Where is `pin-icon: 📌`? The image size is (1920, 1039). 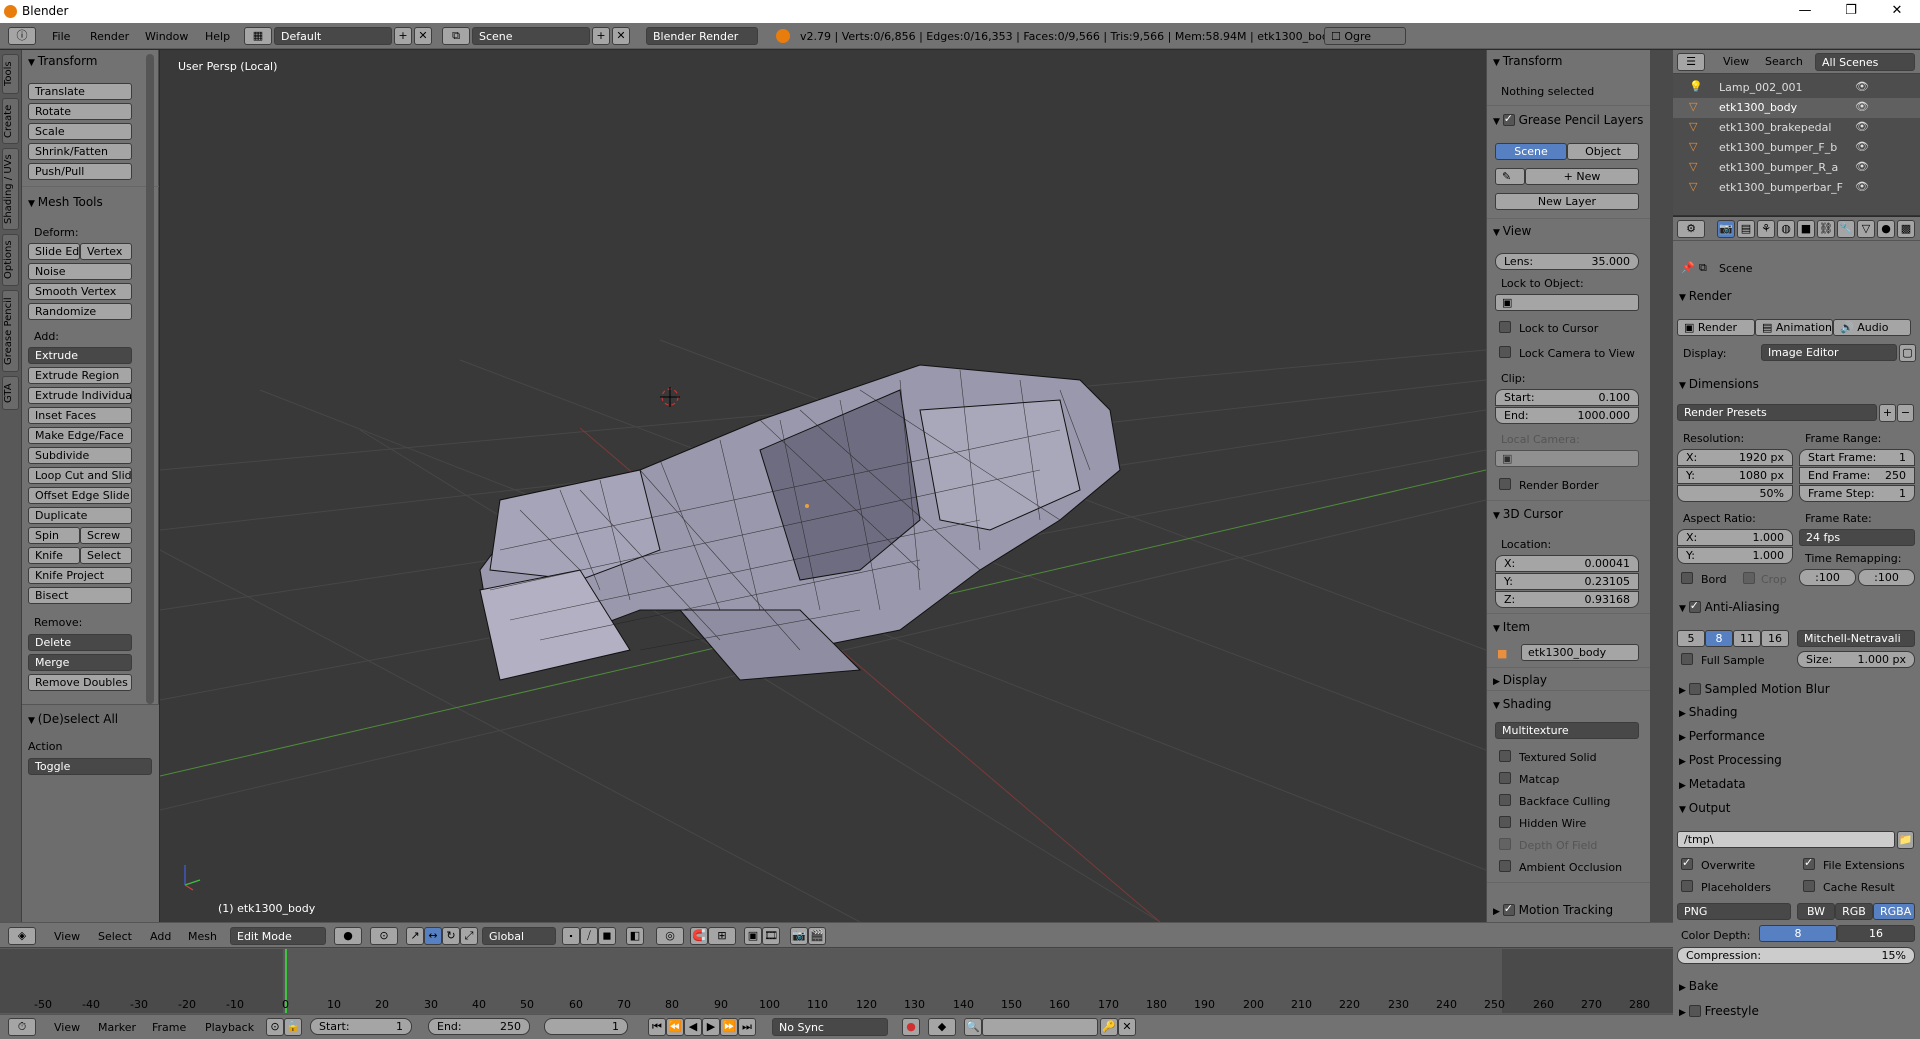
pin-icon: 📌 is located at coordinates (1688, 267).